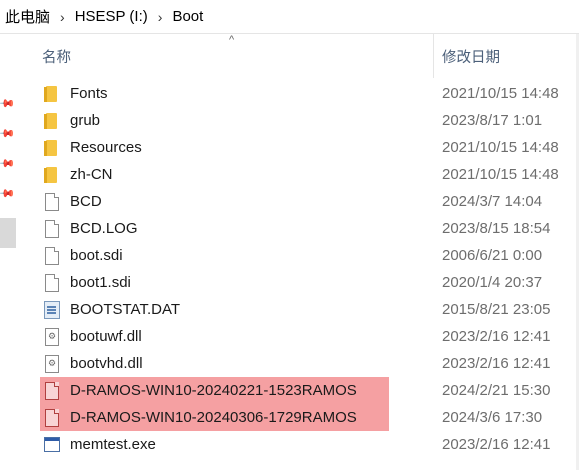  I want to click on file-name: boot1.sdi, so click(100, 282).